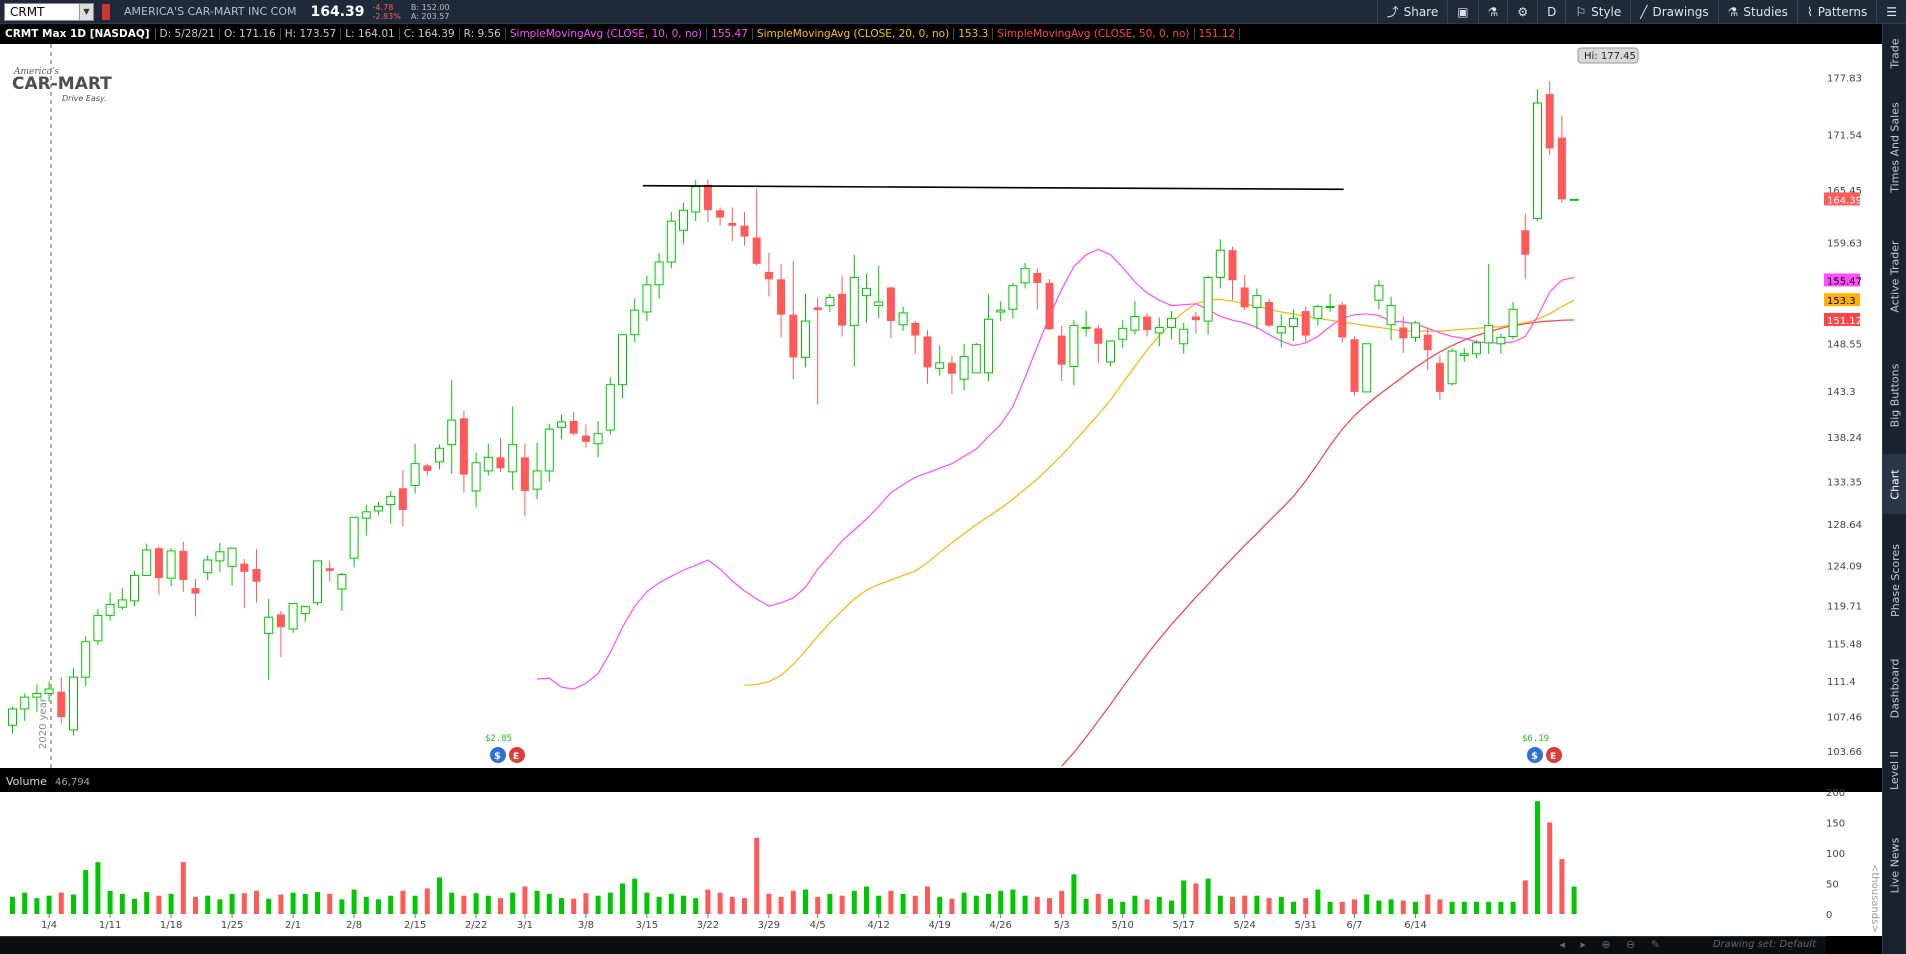 The height and width of the screenshot is (954, 1906). What do you see at coordinates (1421, 11) in the screenshot?
I see `share-label: Share` at bounding box center [1421, 11].